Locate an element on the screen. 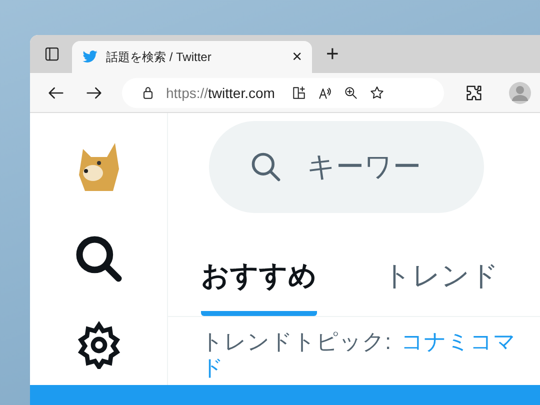 This screenshot has width=540, height=405. split-screen-icon is located at coordinates (298, 92).